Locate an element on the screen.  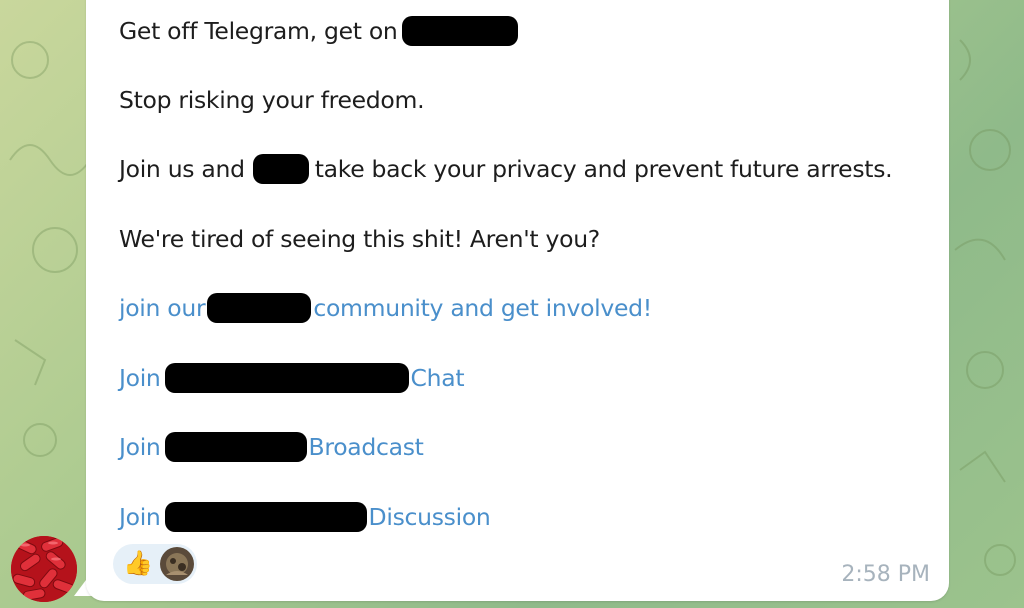
pills-avatar-image is located at coordinates (44, 569).